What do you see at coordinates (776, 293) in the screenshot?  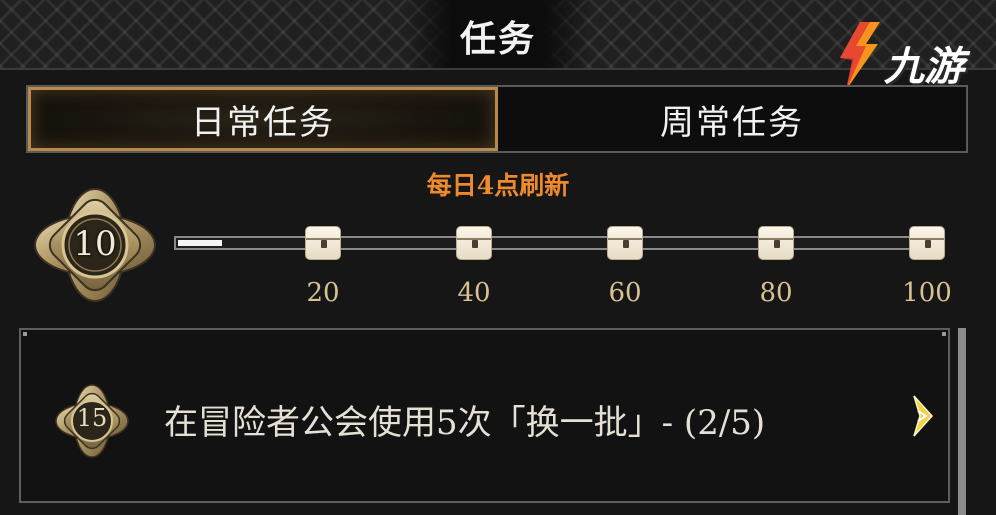 I see `milestone-label: 80` at bounding box center [776, 293].